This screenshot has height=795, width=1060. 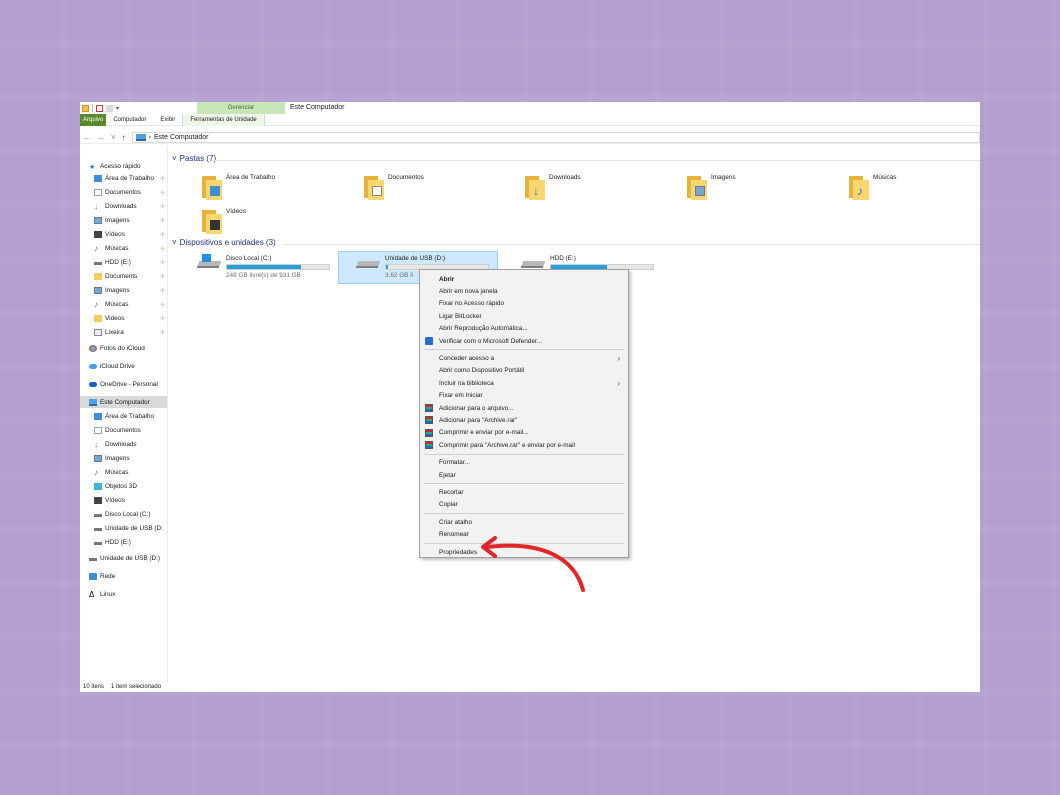 I want to click on sidebar-item: HDD (E:) ⊹, so click(x=123, y=262).